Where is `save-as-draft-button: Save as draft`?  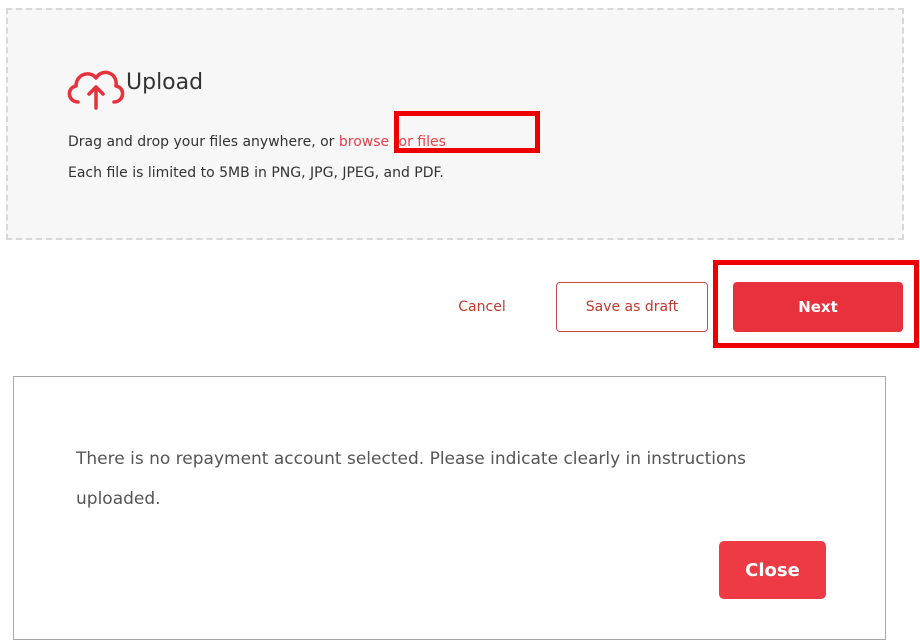
save-as-draft-button: Save as draft is located at coordinates (632, 307).